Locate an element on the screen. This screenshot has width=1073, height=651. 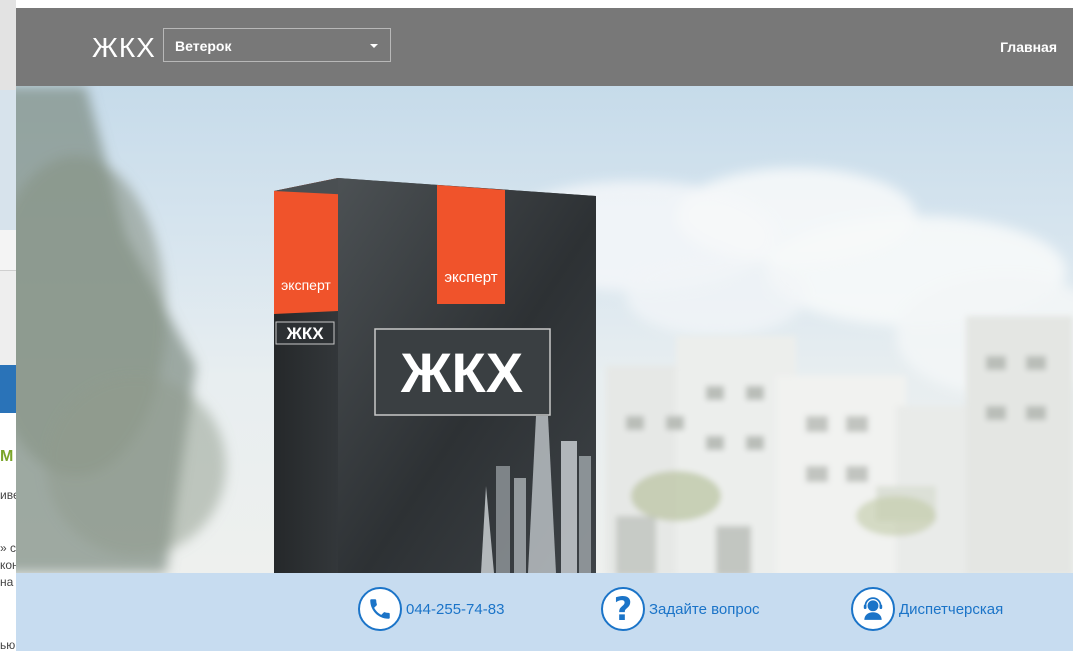
chevron-down-icon is located at coordinates (374, 46).